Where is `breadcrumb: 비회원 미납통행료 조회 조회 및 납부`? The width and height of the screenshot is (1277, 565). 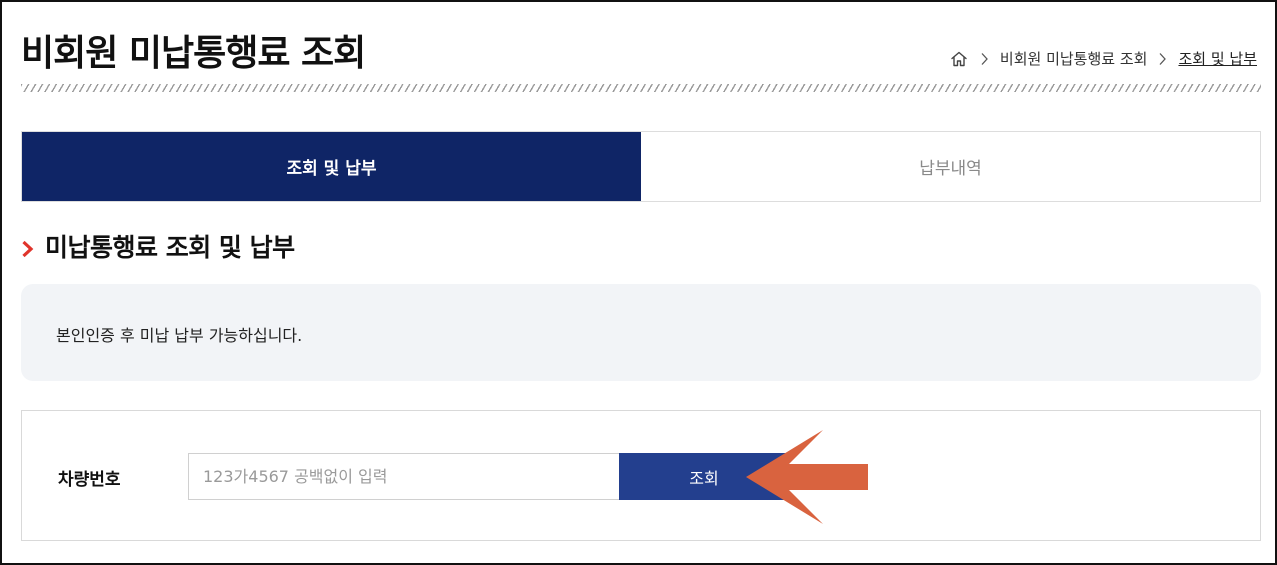
breadcrumb: 비회원 미납통행료 조회 조회 및 납부 is located at coordinates (1103, 58).